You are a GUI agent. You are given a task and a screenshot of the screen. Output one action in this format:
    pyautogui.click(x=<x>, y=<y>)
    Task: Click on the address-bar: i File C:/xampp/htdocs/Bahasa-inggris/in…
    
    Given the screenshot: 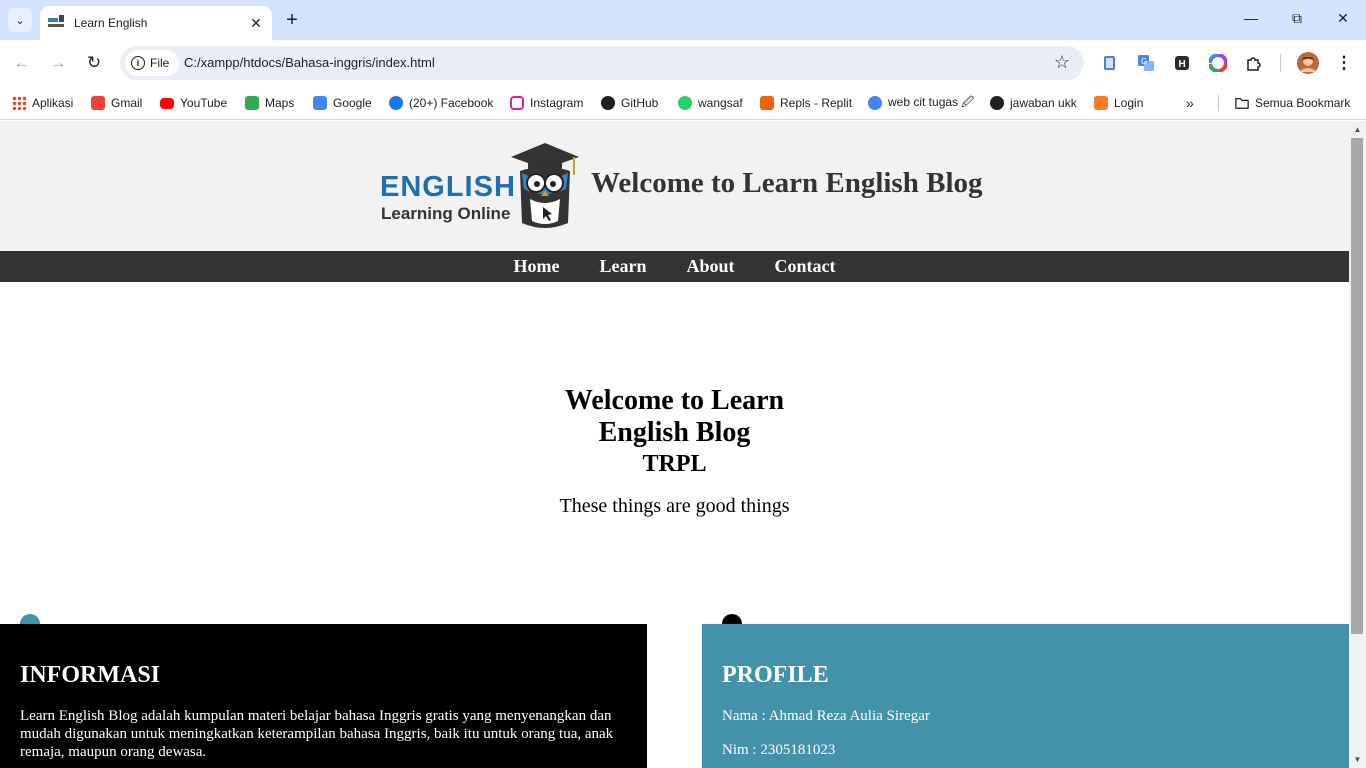 What is the action you would take?
    pyautogui.click(x=602, y=63)
    